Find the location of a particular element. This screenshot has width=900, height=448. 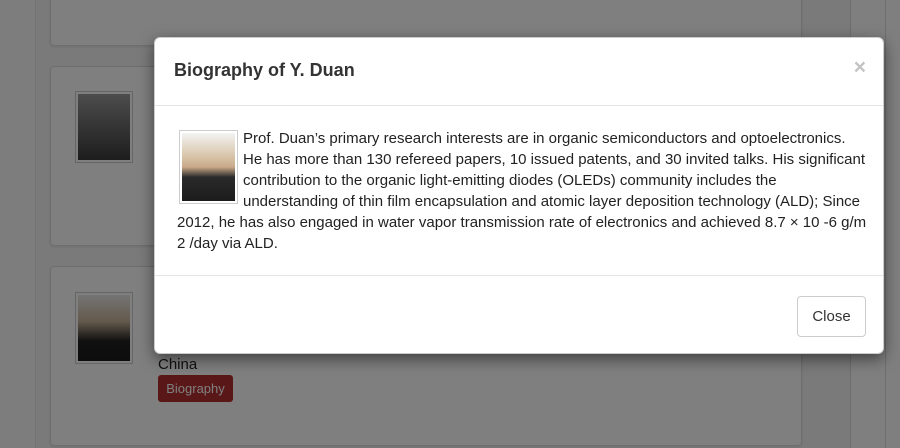

close-button: Close is located at coordinates (831, 316).